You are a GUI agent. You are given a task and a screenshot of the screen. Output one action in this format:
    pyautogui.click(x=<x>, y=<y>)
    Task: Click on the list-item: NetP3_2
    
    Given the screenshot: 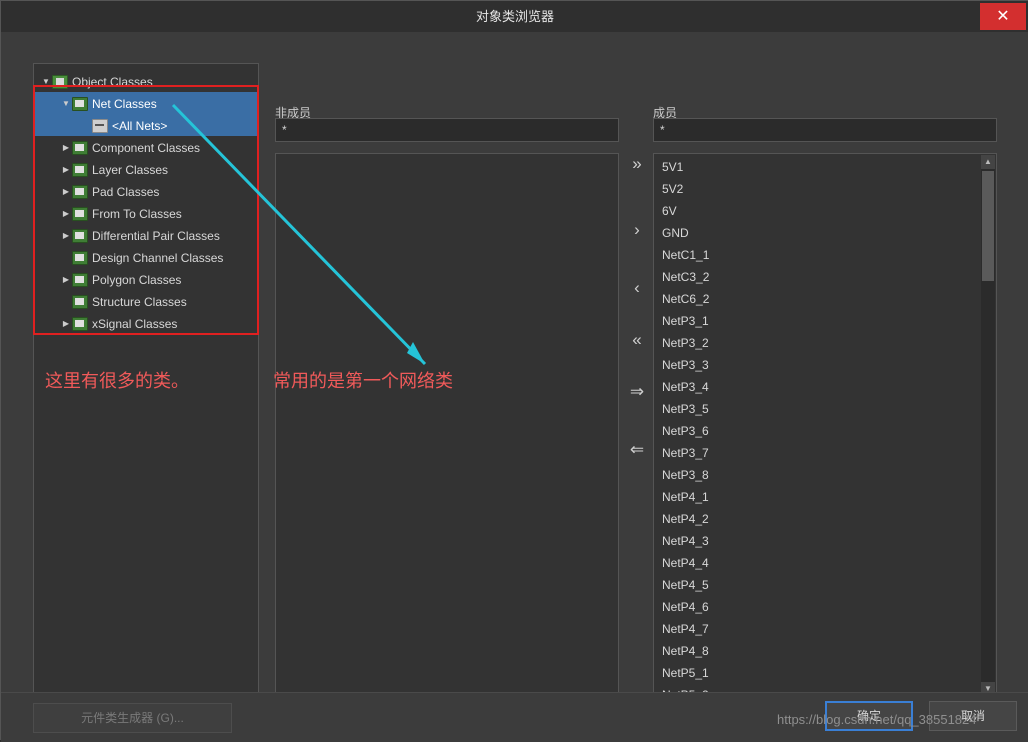 What is the action you would take?
    pyautogui.click(x=818, y=343)
    